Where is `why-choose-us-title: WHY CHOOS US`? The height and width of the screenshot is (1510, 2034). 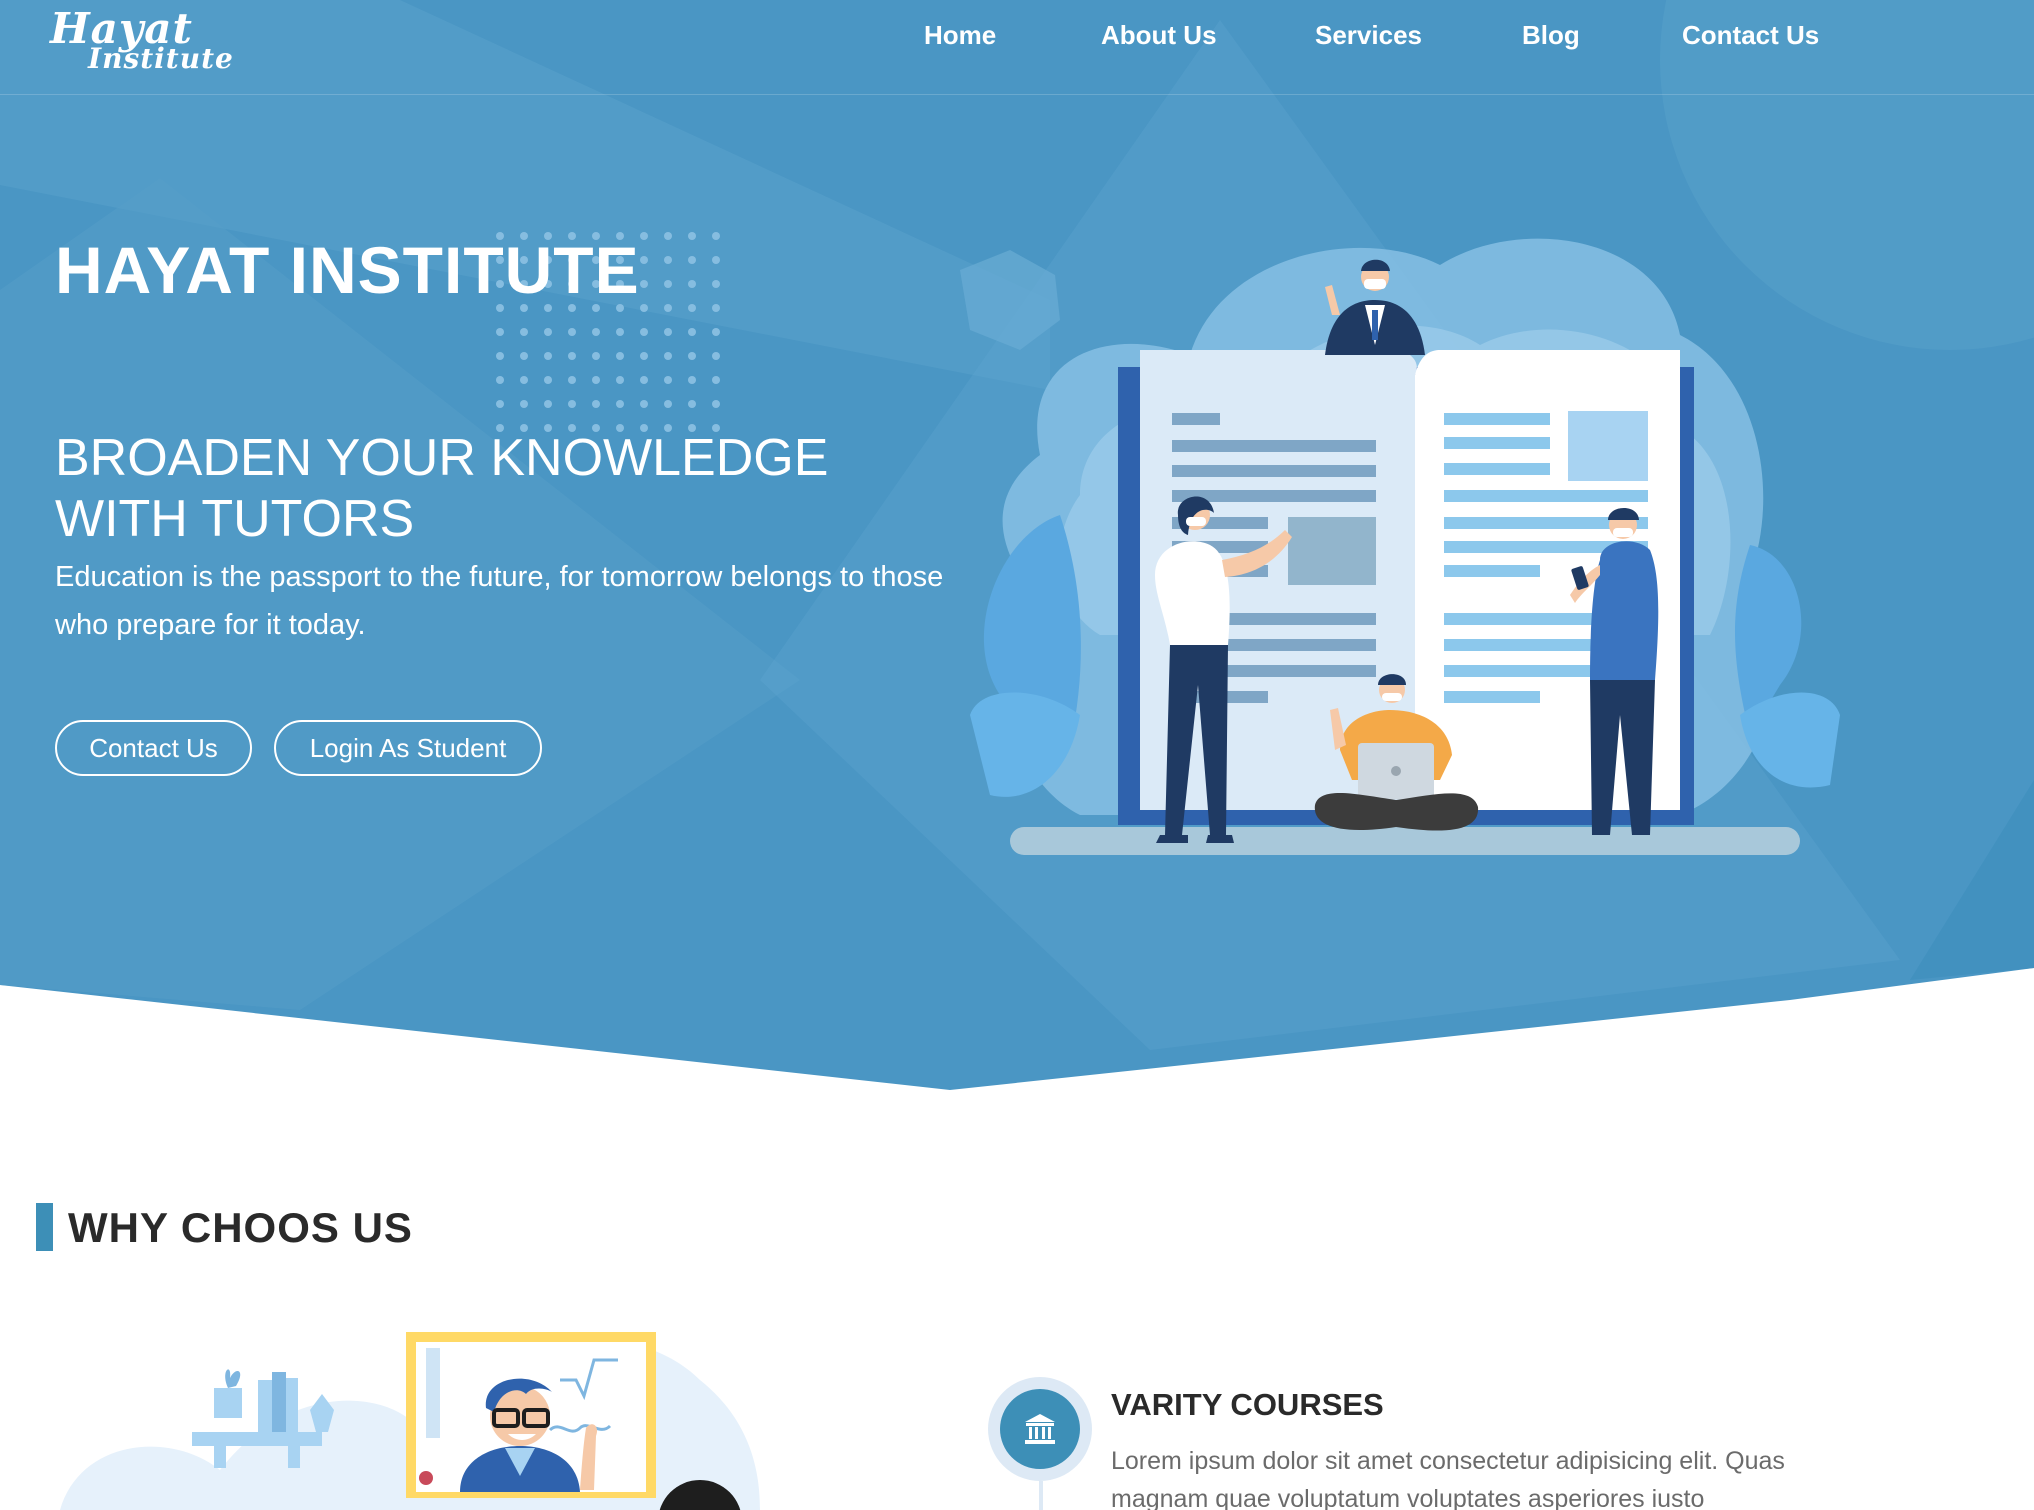 why-choose-us-title: WHY CHOOS US is located at coordinates (240, 1227).